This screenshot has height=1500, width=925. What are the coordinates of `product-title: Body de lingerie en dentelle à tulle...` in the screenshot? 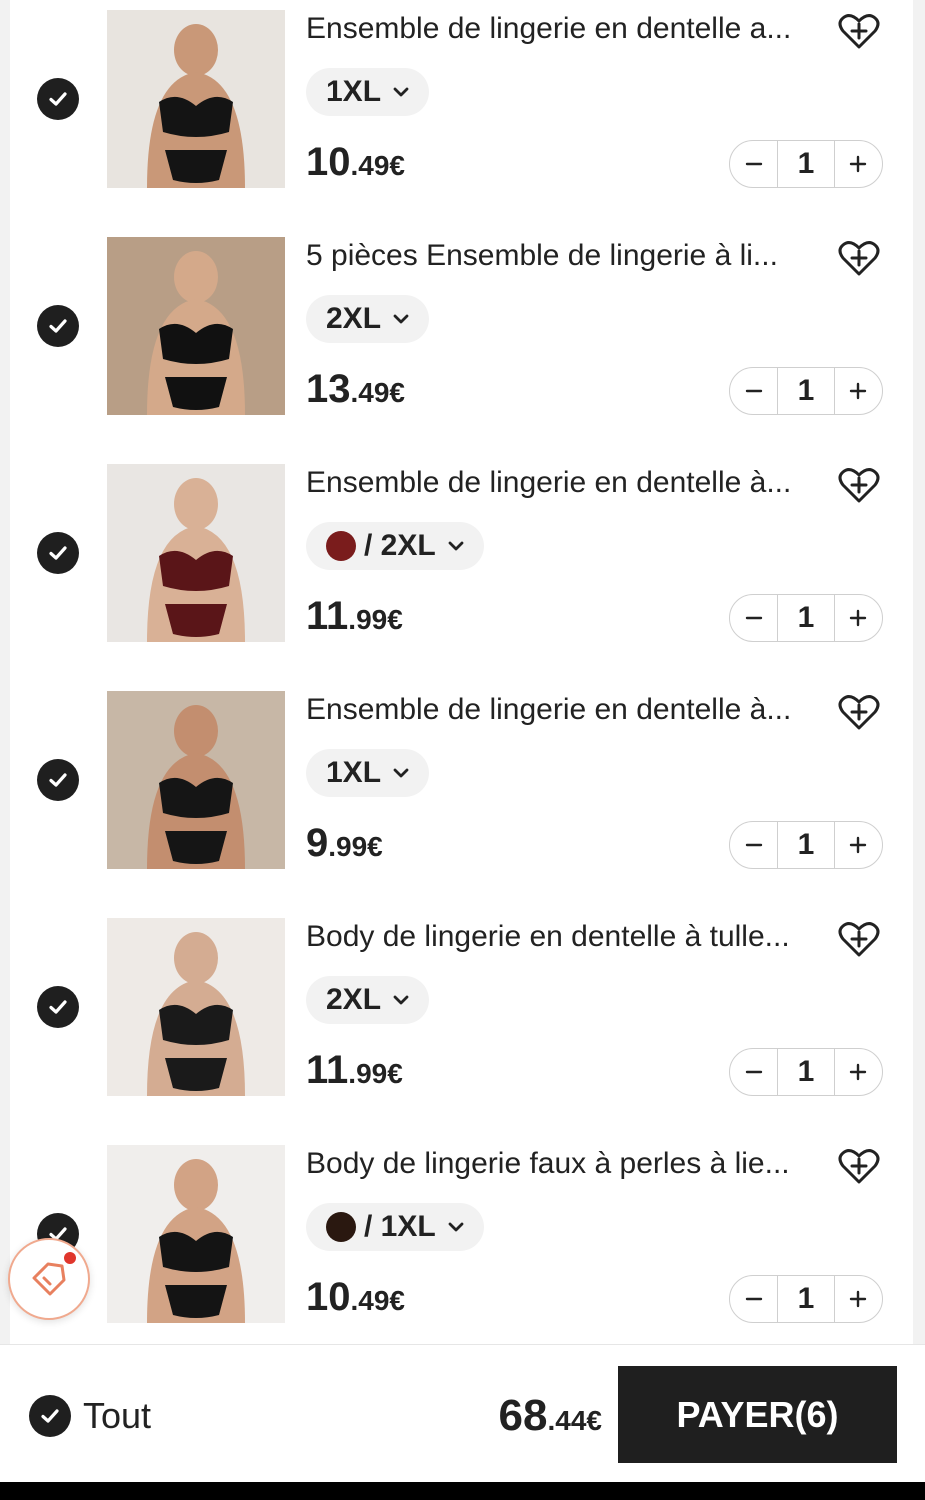 It's located at (561, 937).